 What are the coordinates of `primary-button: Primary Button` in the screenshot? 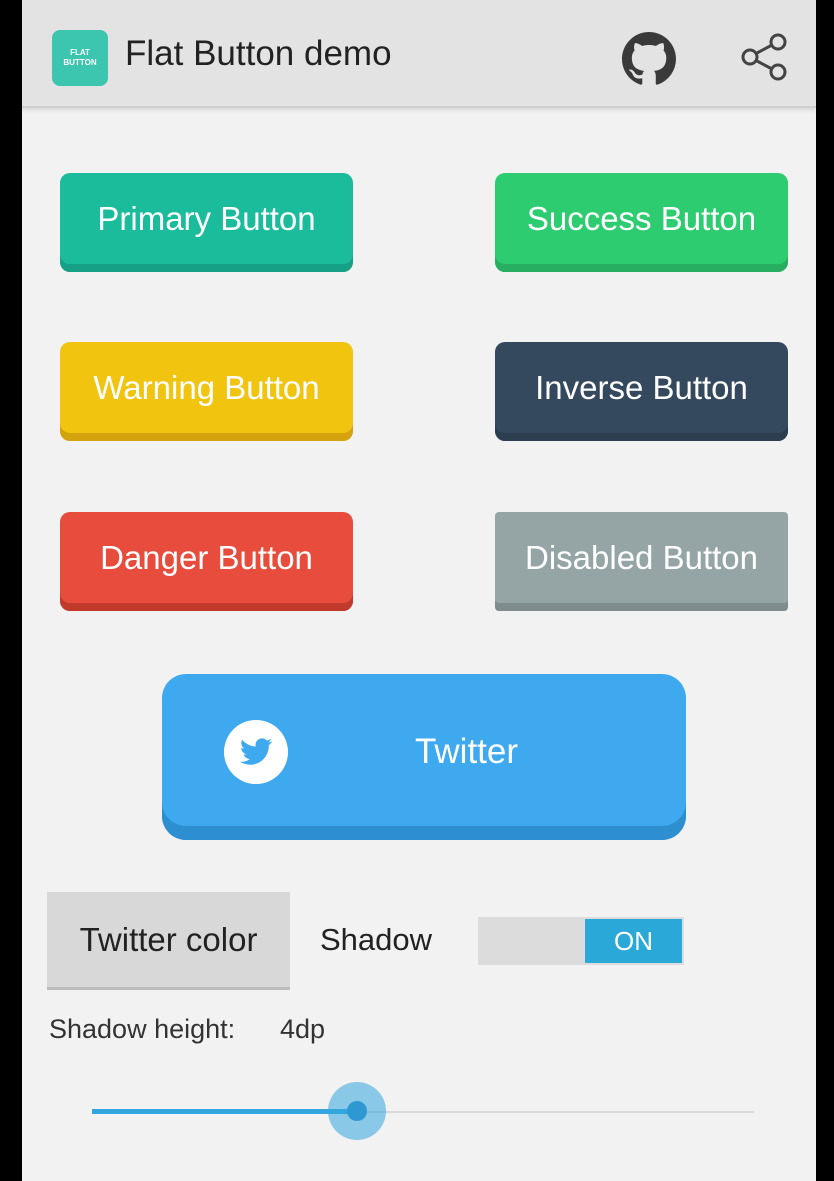 It's located at (206, 222).